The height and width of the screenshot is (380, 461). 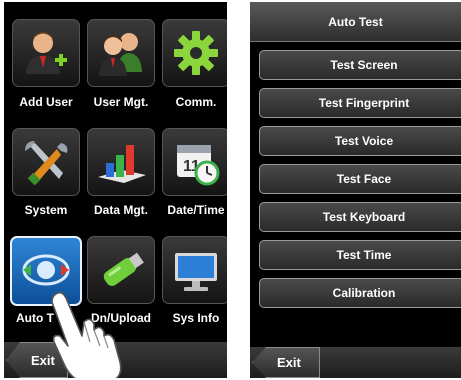 What do you see at coordinates (121, 102) in the screenshot?
I see `tile-label-user-mgt: User Mgt.` at bounding box center [121, 102].